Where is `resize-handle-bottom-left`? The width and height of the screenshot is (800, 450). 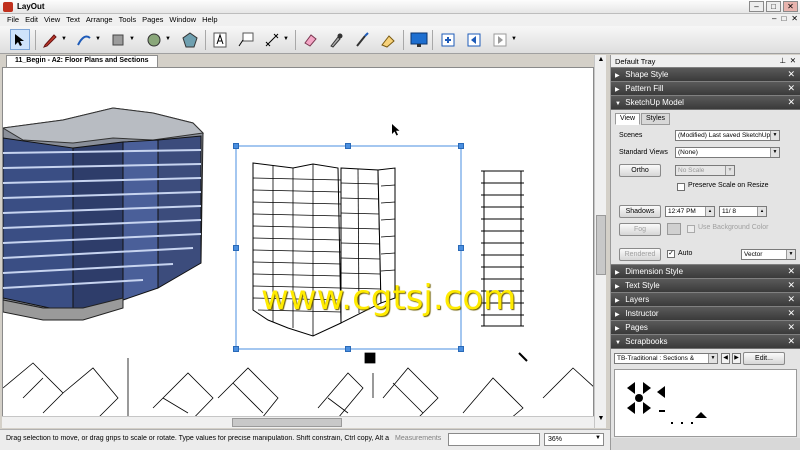 resize-handle-bottom-left is located at coordinates (236, 349).